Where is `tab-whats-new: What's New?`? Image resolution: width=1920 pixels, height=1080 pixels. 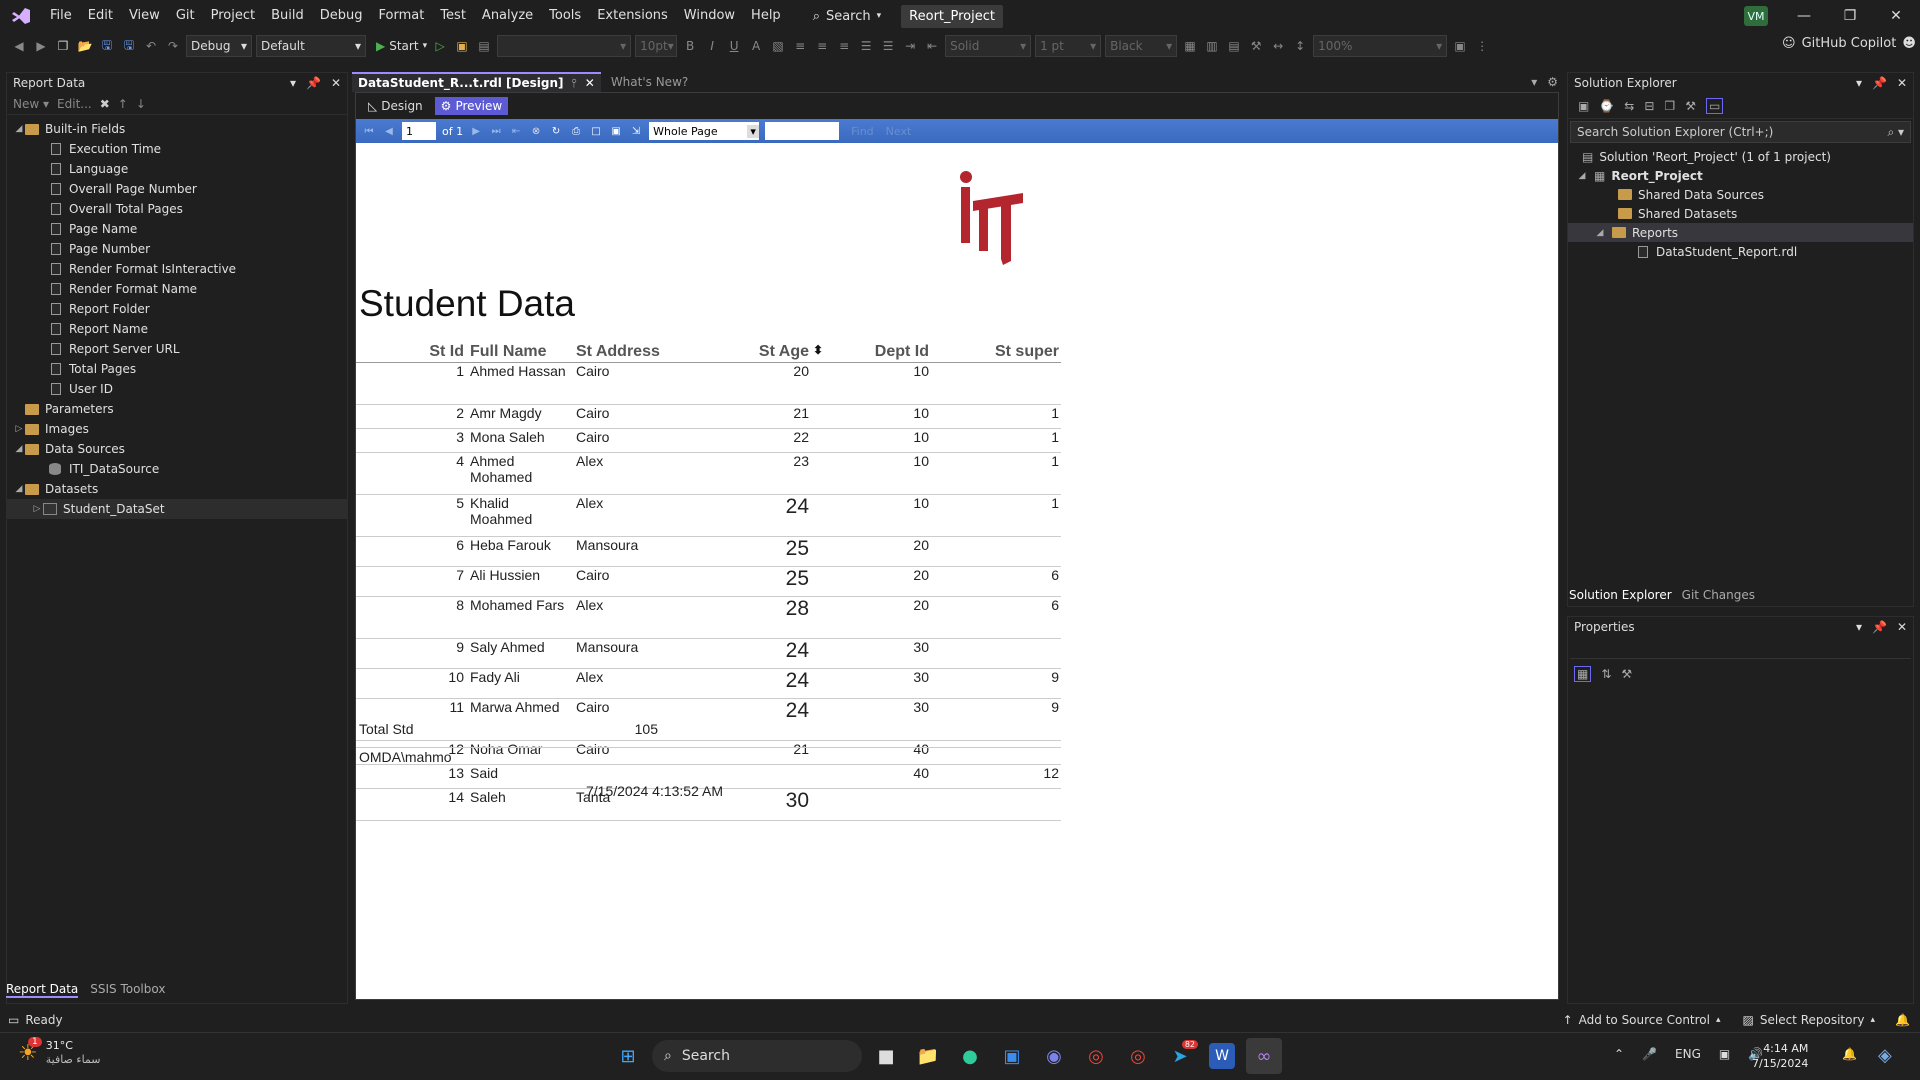
tab-whats-new: What's New? is located at coordinates (649, 82).